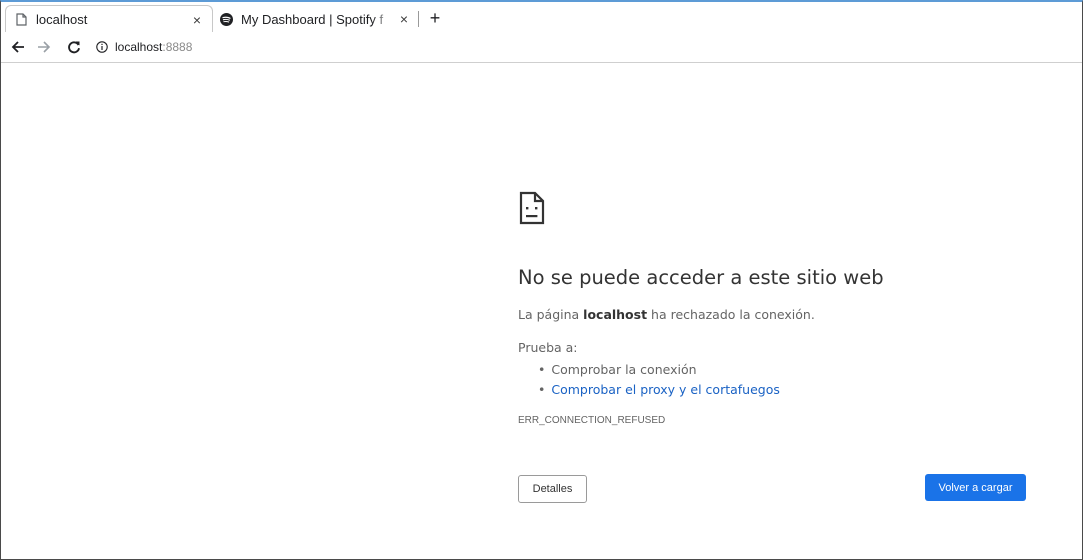 The width and height of the screenshot is (1083, 560). What do you see at coordinates (624, 369) in the screenshot?
I see `suggestion-text: Comprobar la conexión` at bounding box center [624, 369].